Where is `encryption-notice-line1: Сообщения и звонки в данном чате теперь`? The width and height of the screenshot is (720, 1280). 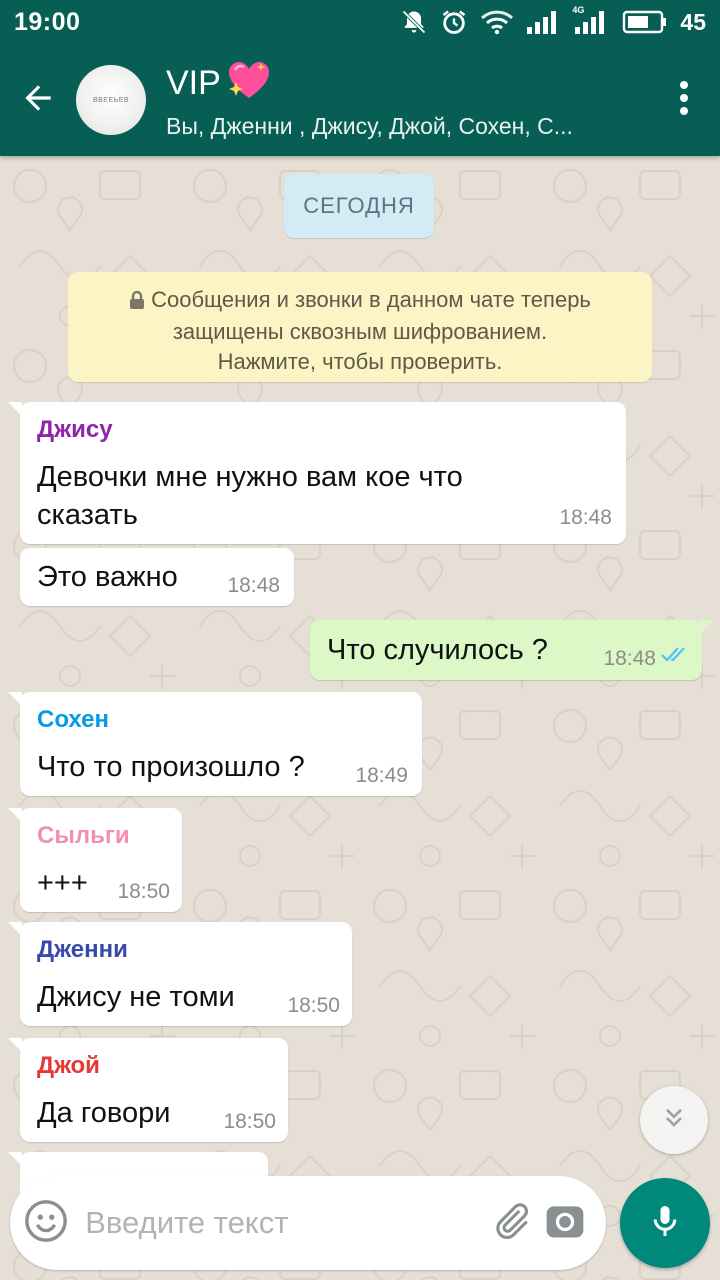 encryption-notice-line1: Сообщения и звонки в данном чате теперь is located at coordinates (360, 301).